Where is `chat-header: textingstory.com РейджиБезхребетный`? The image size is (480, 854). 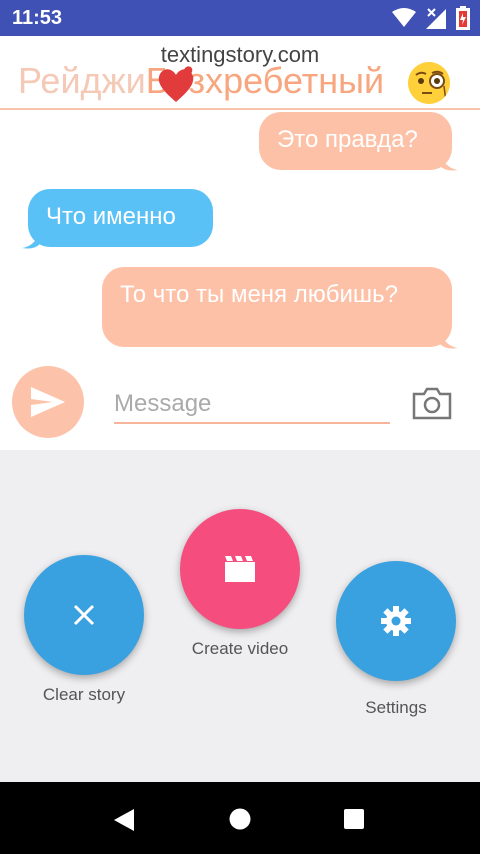 chat-header: textingstory.com РейджиБезхребетный is located at coordinates (240, 73).